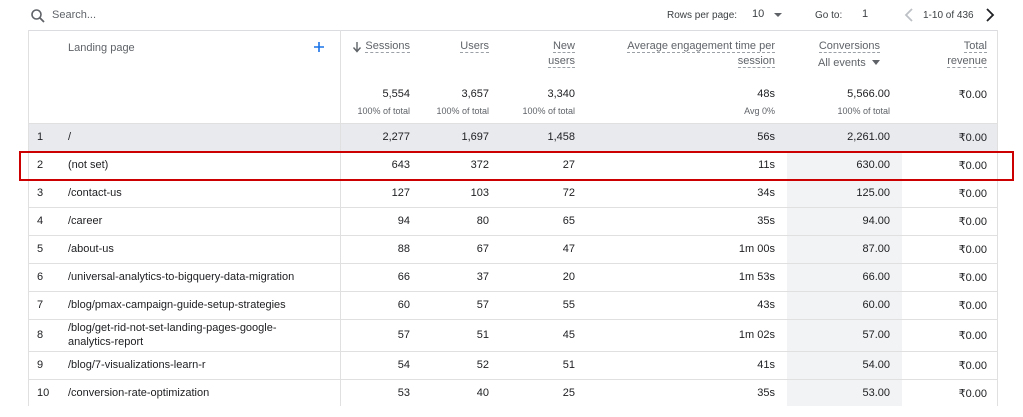 The height and width of the screenshot is (417, 1023). What do you see at coordinates (990, 15) in the screenshot?
I see `chevron-right-icon` at bounding box center [990, 15].